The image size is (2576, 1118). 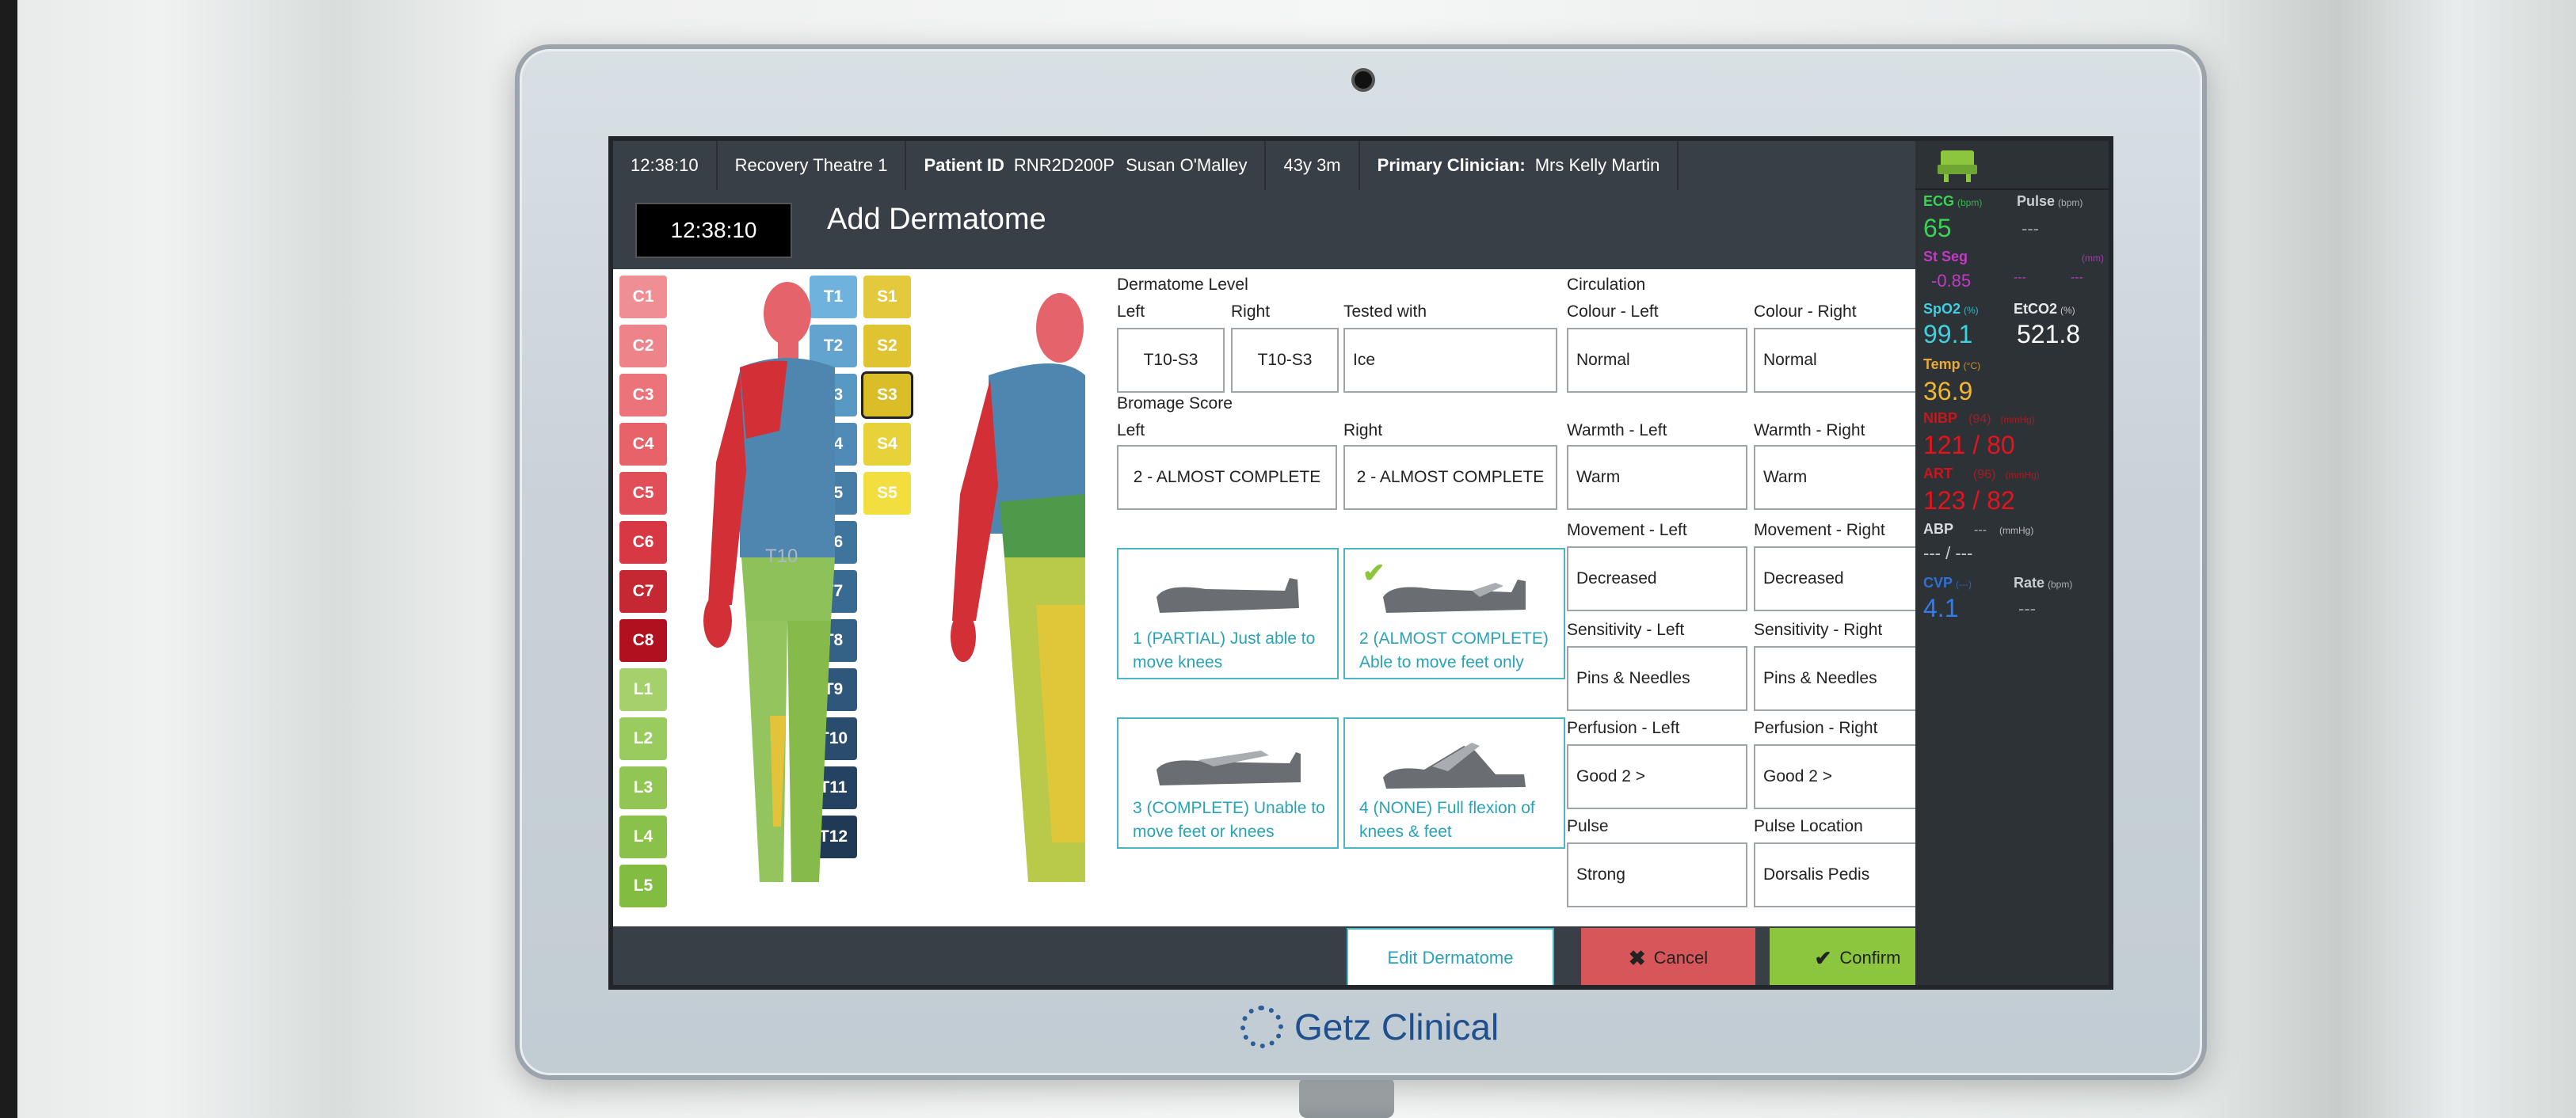 I want to click on dermatome-key-c8: C8, so click(x=643, y=640).